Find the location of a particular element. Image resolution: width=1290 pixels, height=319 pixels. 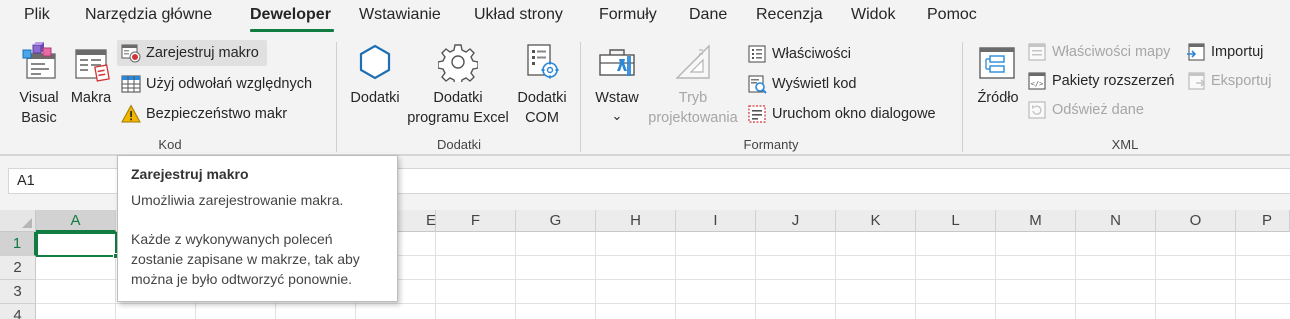

expansion-packs-button: </> Pakiety rozszerzeń is located at coordinates (1101, 81).